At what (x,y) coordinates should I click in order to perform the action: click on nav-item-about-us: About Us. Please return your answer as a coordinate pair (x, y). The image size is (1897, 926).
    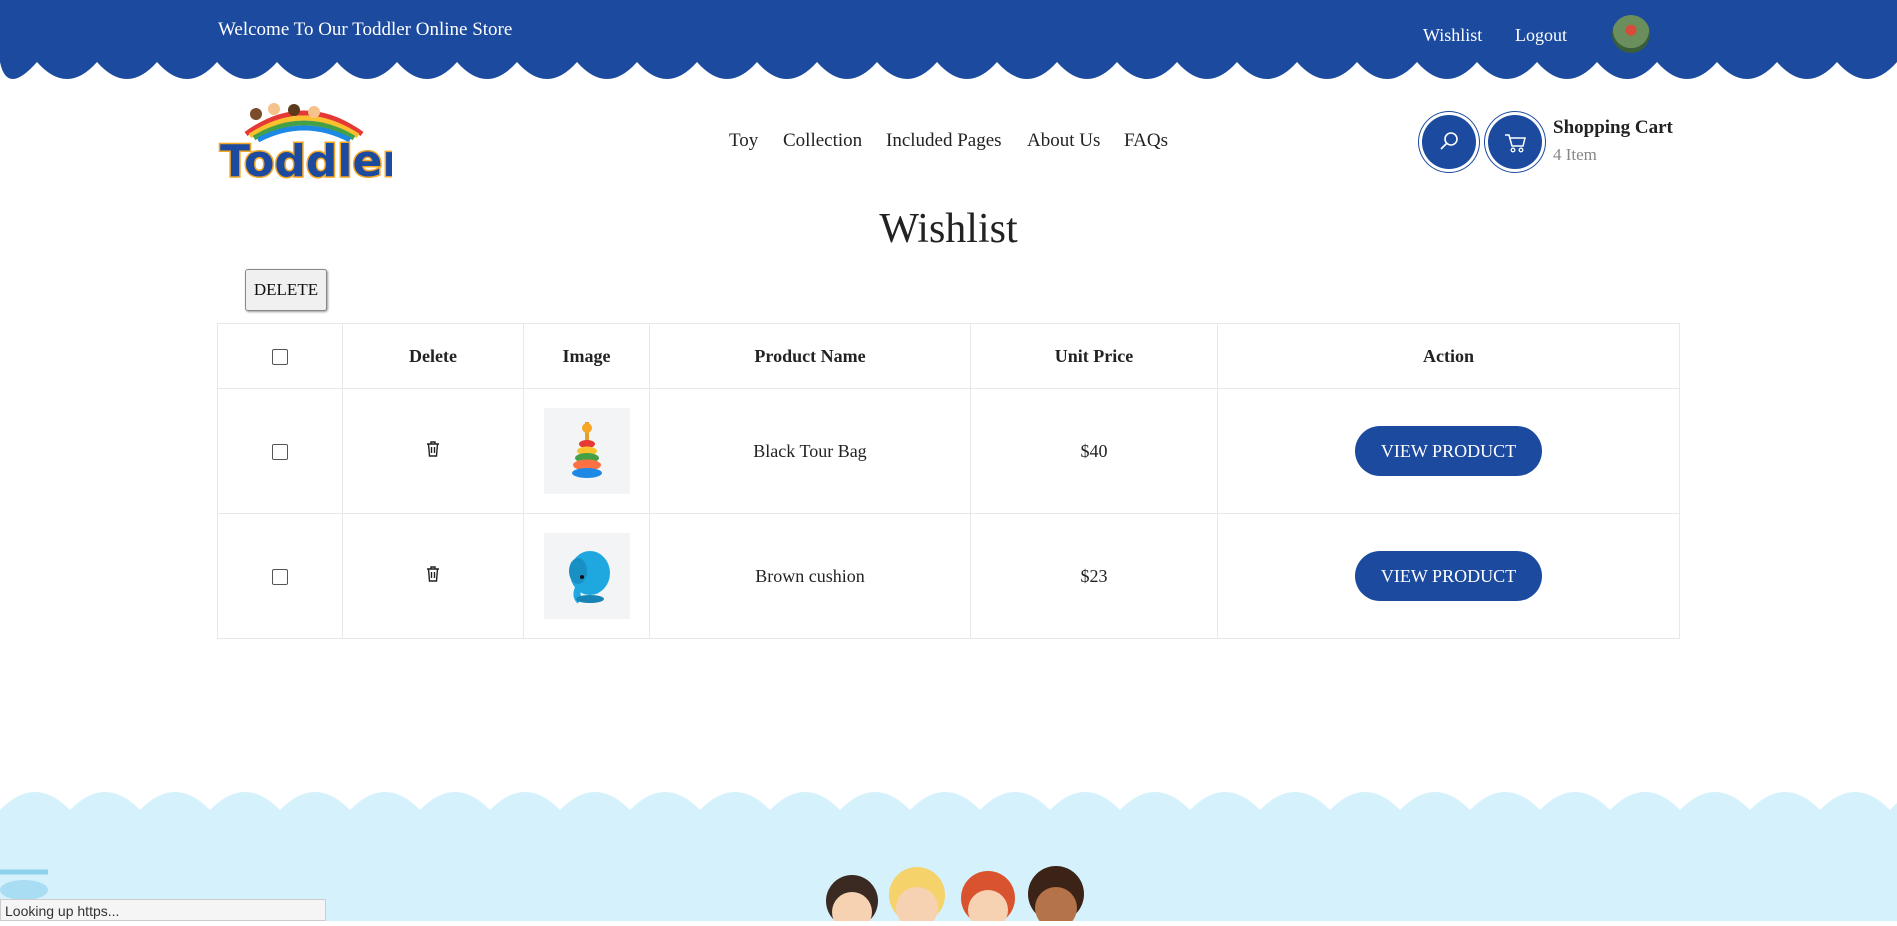
    Looking at the image, I should click on (1063, 141).